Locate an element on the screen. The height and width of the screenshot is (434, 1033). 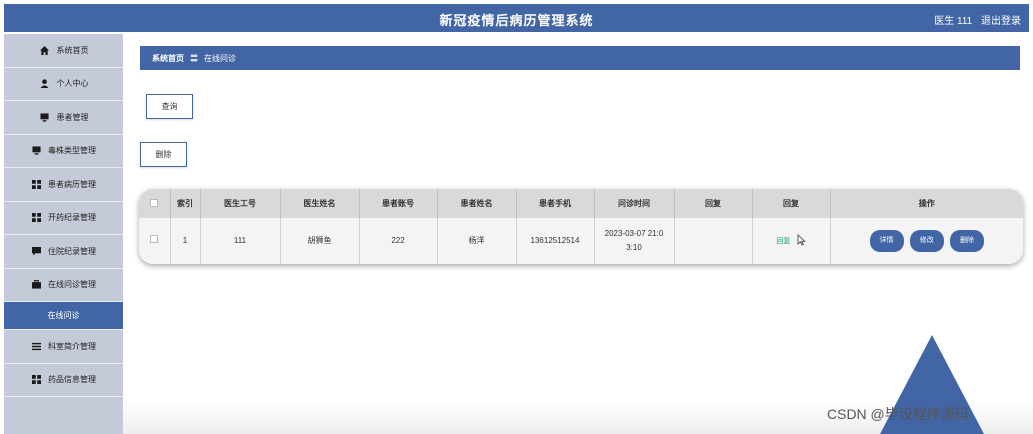
row-checkbox is located at coordinates (154, 239).